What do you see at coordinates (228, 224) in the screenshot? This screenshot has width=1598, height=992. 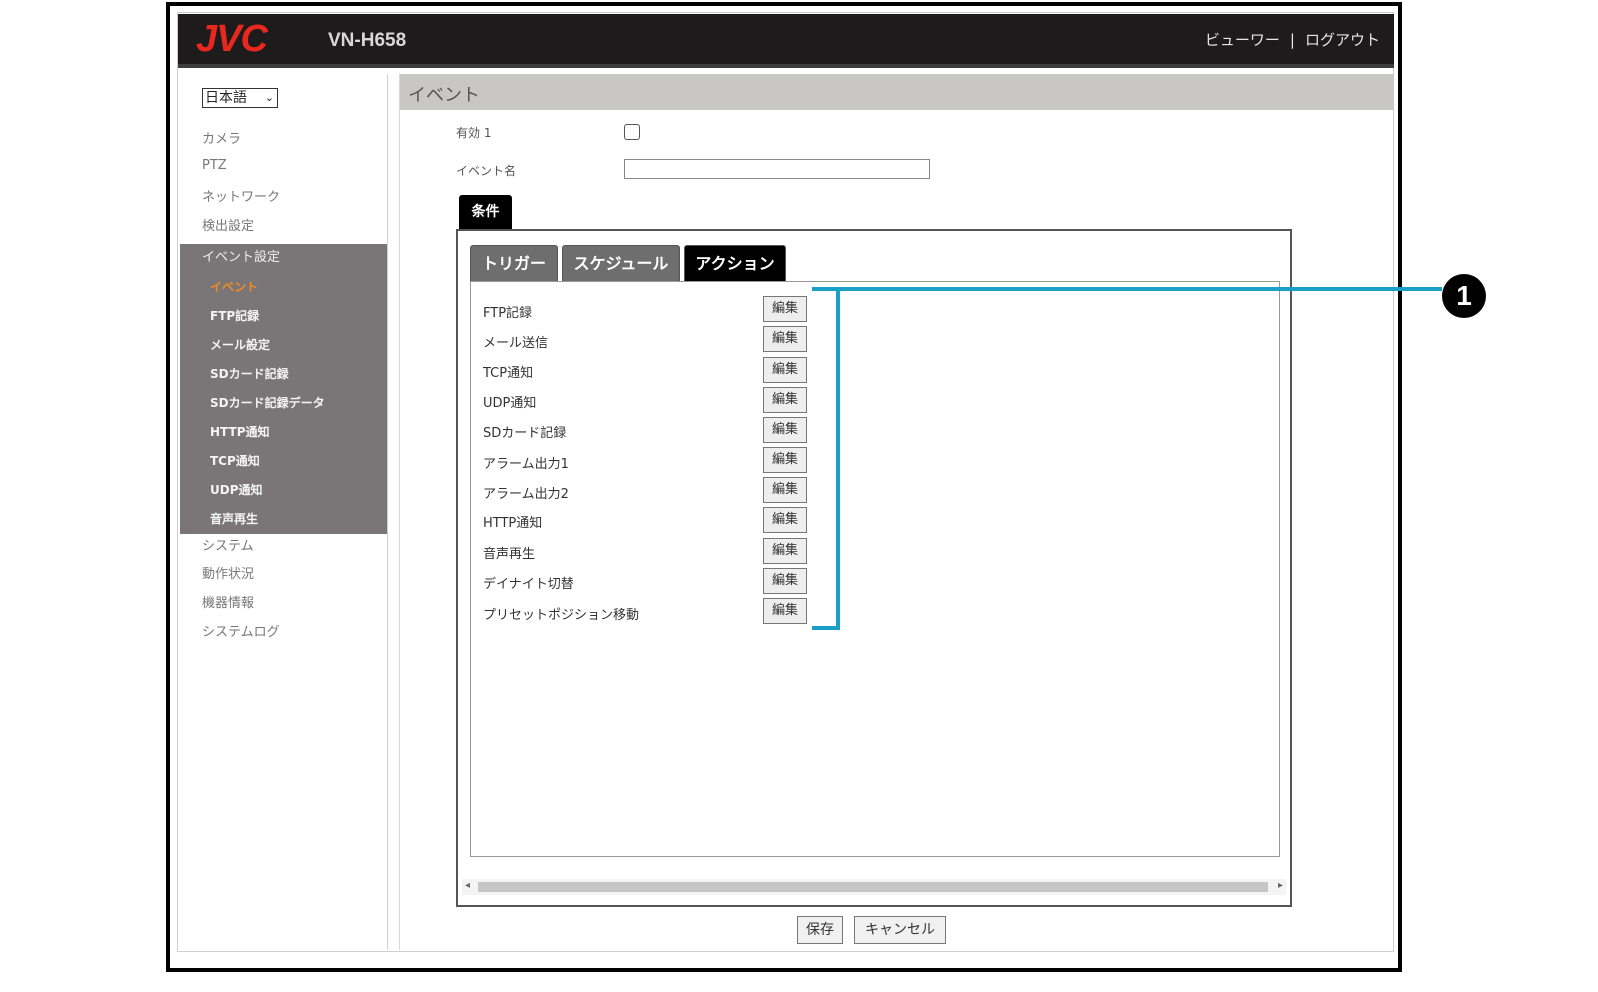 I see `sidebar-item-detection: 検出設定` at bounding box center [228, 224].